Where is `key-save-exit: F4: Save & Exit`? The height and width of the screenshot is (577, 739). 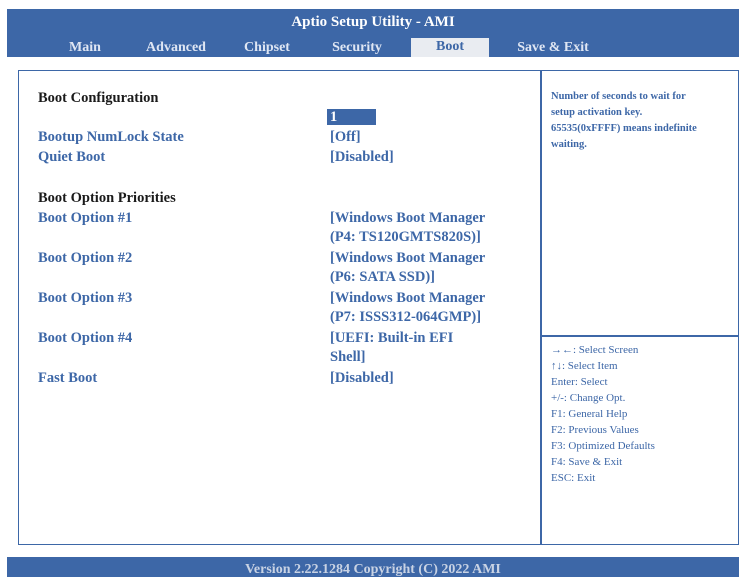
key-save-exit: F4: Save & Exit is located at coordinates (587, 462).